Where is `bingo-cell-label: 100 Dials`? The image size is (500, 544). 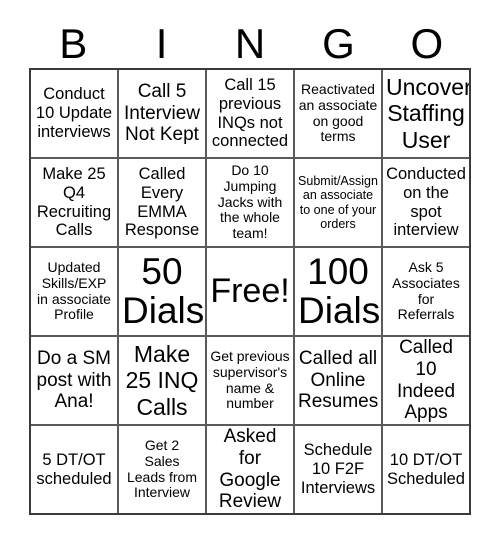
bingo-cell-label: 100 Dials is located at coordinates (339, 290).